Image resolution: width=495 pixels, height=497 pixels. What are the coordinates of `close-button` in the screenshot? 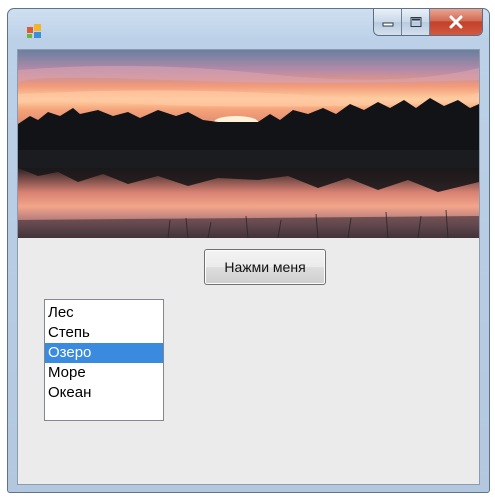 It's located at (456, 22).